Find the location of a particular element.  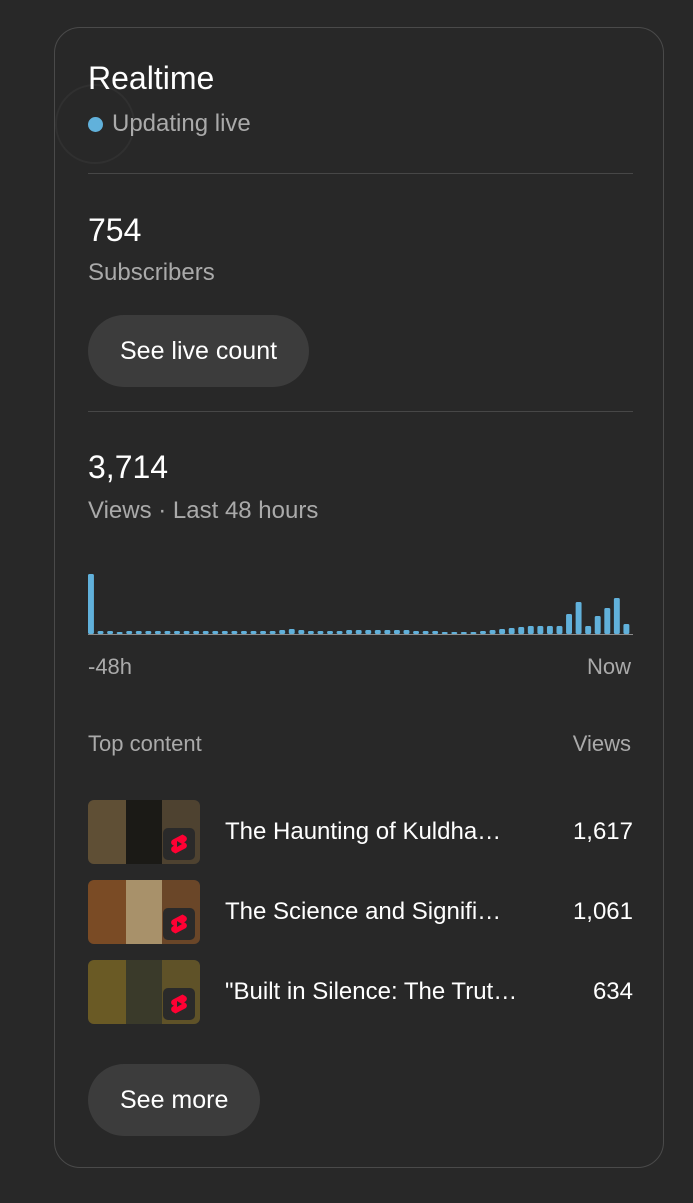

card-title: Realtime is located at coordinates (151, 78).